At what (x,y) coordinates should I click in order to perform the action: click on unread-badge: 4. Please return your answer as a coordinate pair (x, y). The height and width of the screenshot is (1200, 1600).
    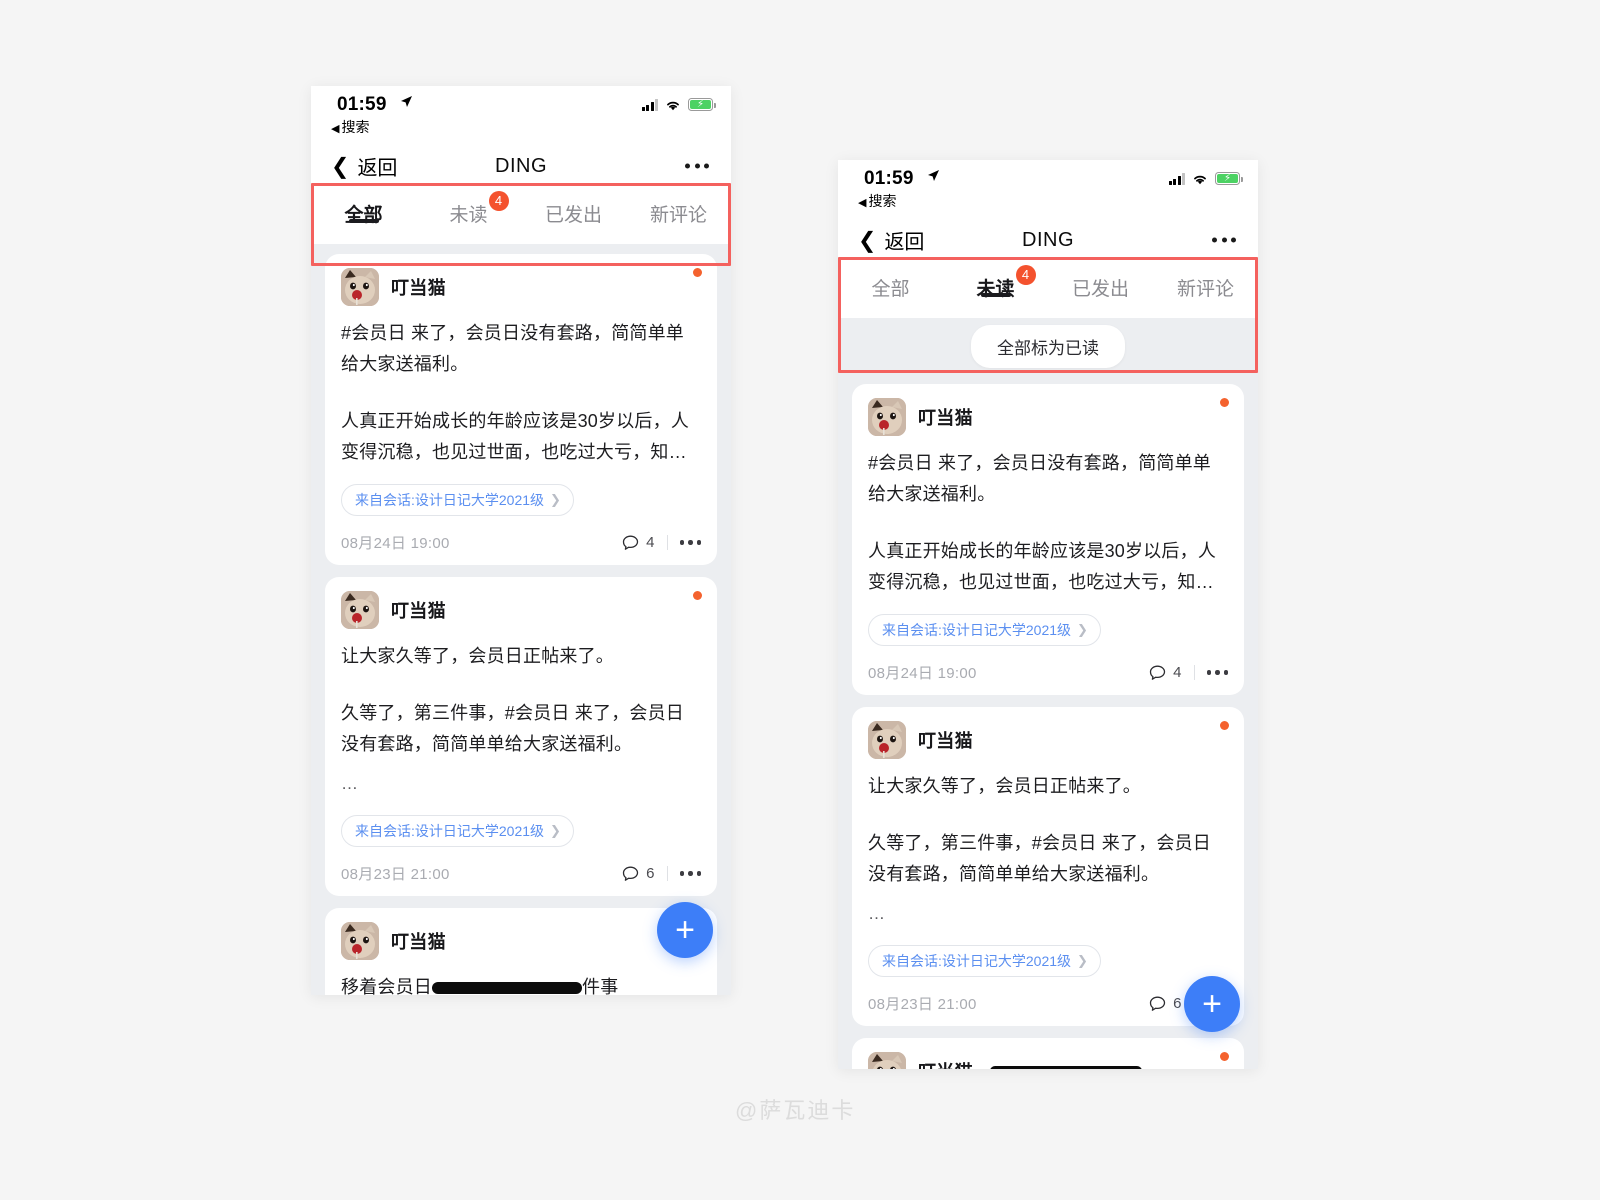
    Looking at the image, I should click on (498, 201).